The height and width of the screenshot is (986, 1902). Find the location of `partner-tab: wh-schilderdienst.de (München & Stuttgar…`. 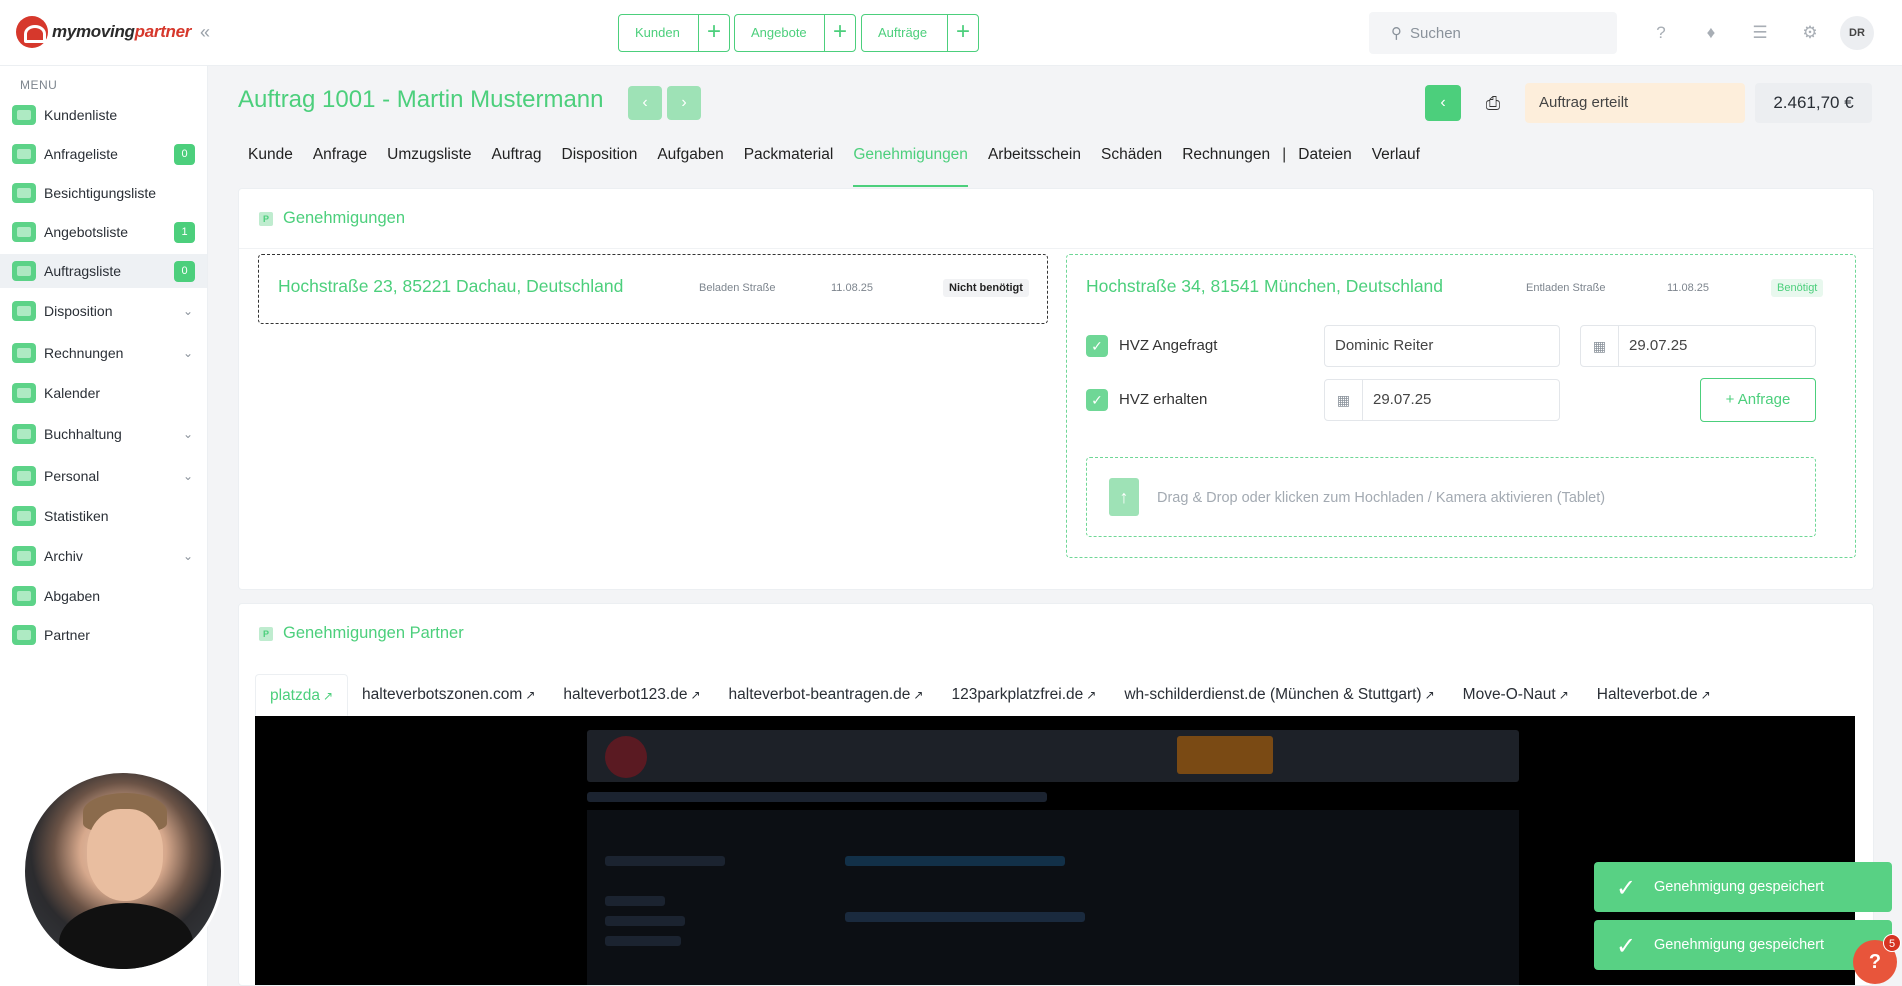

partner-tab: wh-schilderdienst.de (München & Stuttgar… is located at coordinates (1279, 695).